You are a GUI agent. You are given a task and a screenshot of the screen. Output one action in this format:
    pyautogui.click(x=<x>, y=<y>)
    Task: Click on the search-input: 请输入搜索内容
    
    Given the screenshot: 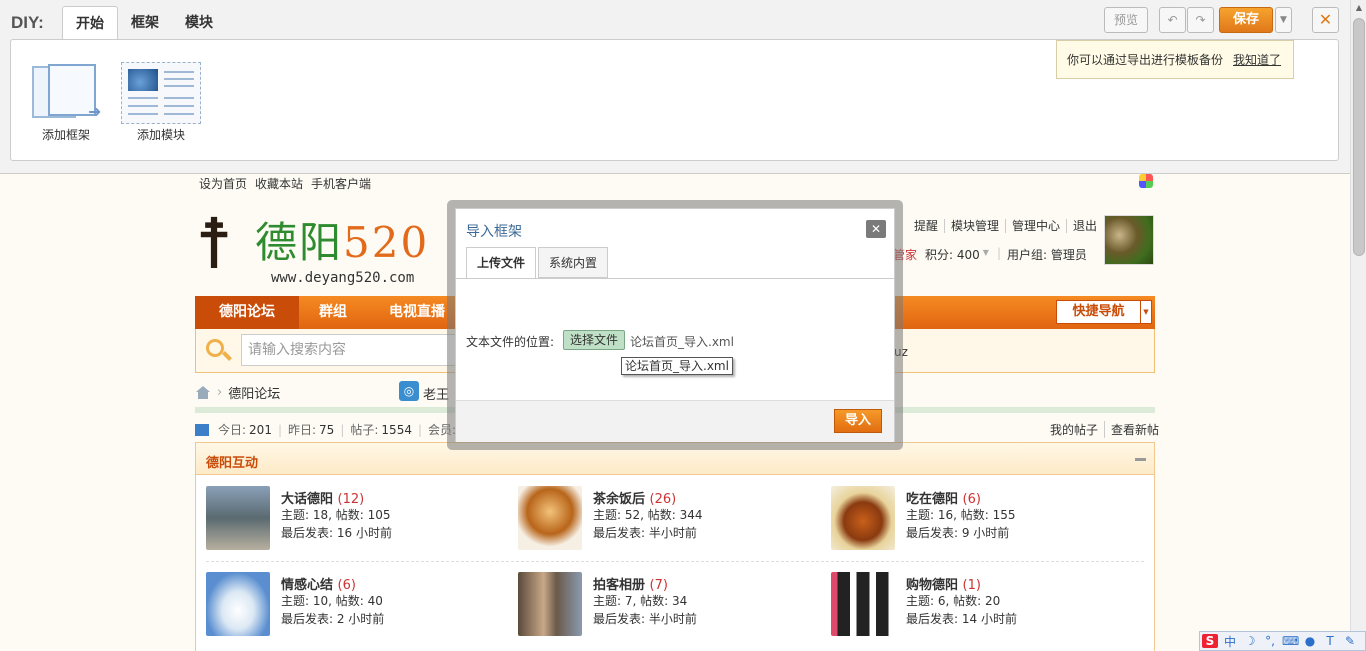 What is the action you would take?
    pyautogui.click(x=348, y=350)
    